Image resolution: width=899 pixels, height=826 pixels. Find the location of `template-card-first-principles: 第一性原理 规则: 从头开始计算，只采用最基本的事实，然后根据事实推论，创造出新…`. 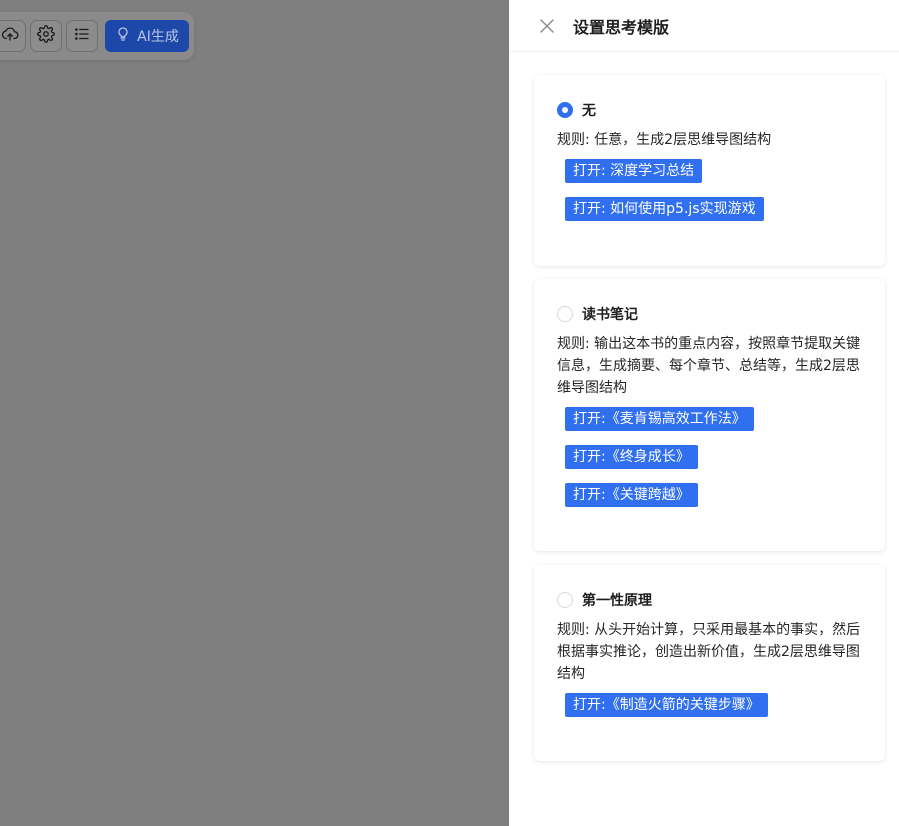

template-card-first-principles: 第一性原理 规则: 从头开始计算，只采用最基本的事实，然后根据事实推论，创造出新… is located at coordinates (709, 663).